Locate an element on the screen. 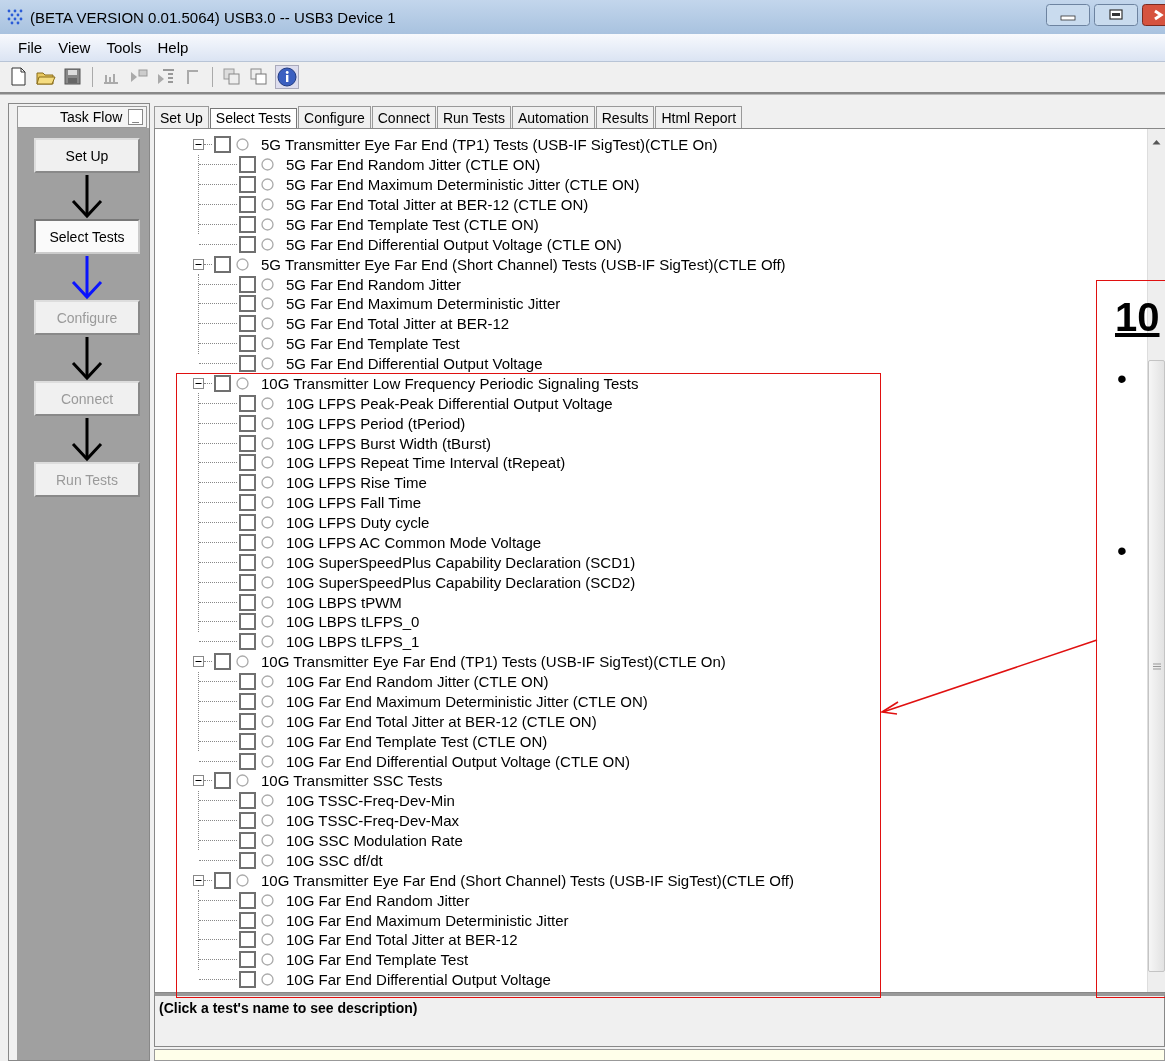 The width and height of the screenshot is (1165, 1061). scroll-thumb is located at coordinates (1156, 666).